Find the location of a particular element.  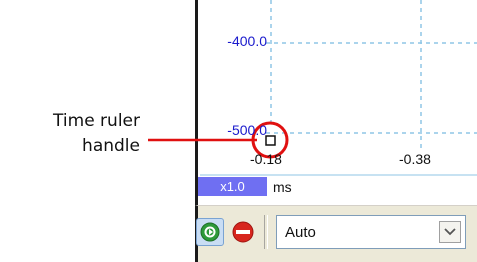

chevron-down-icon is located at coordinates (450, 232).